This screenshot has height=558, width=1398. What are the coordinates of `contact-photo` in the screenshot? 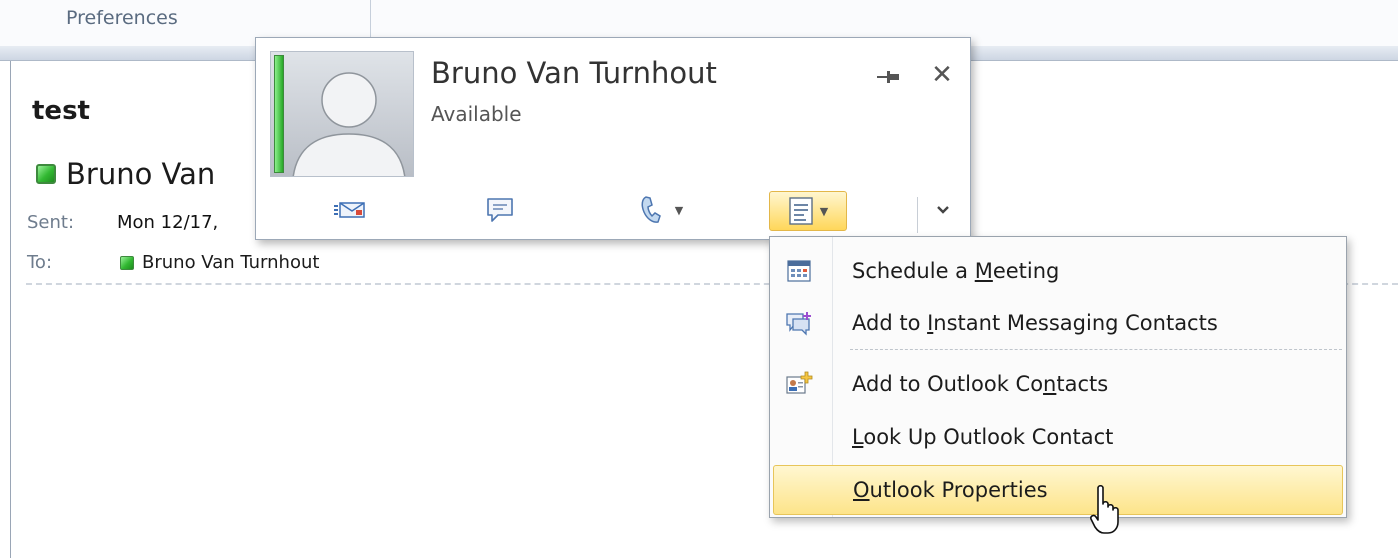 It's located at (342, 114).